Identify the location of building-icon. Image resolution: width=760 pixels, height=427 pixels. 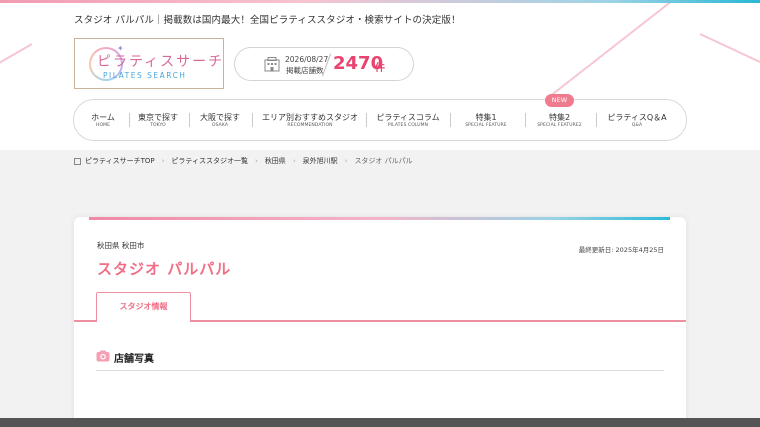
(272, 64).